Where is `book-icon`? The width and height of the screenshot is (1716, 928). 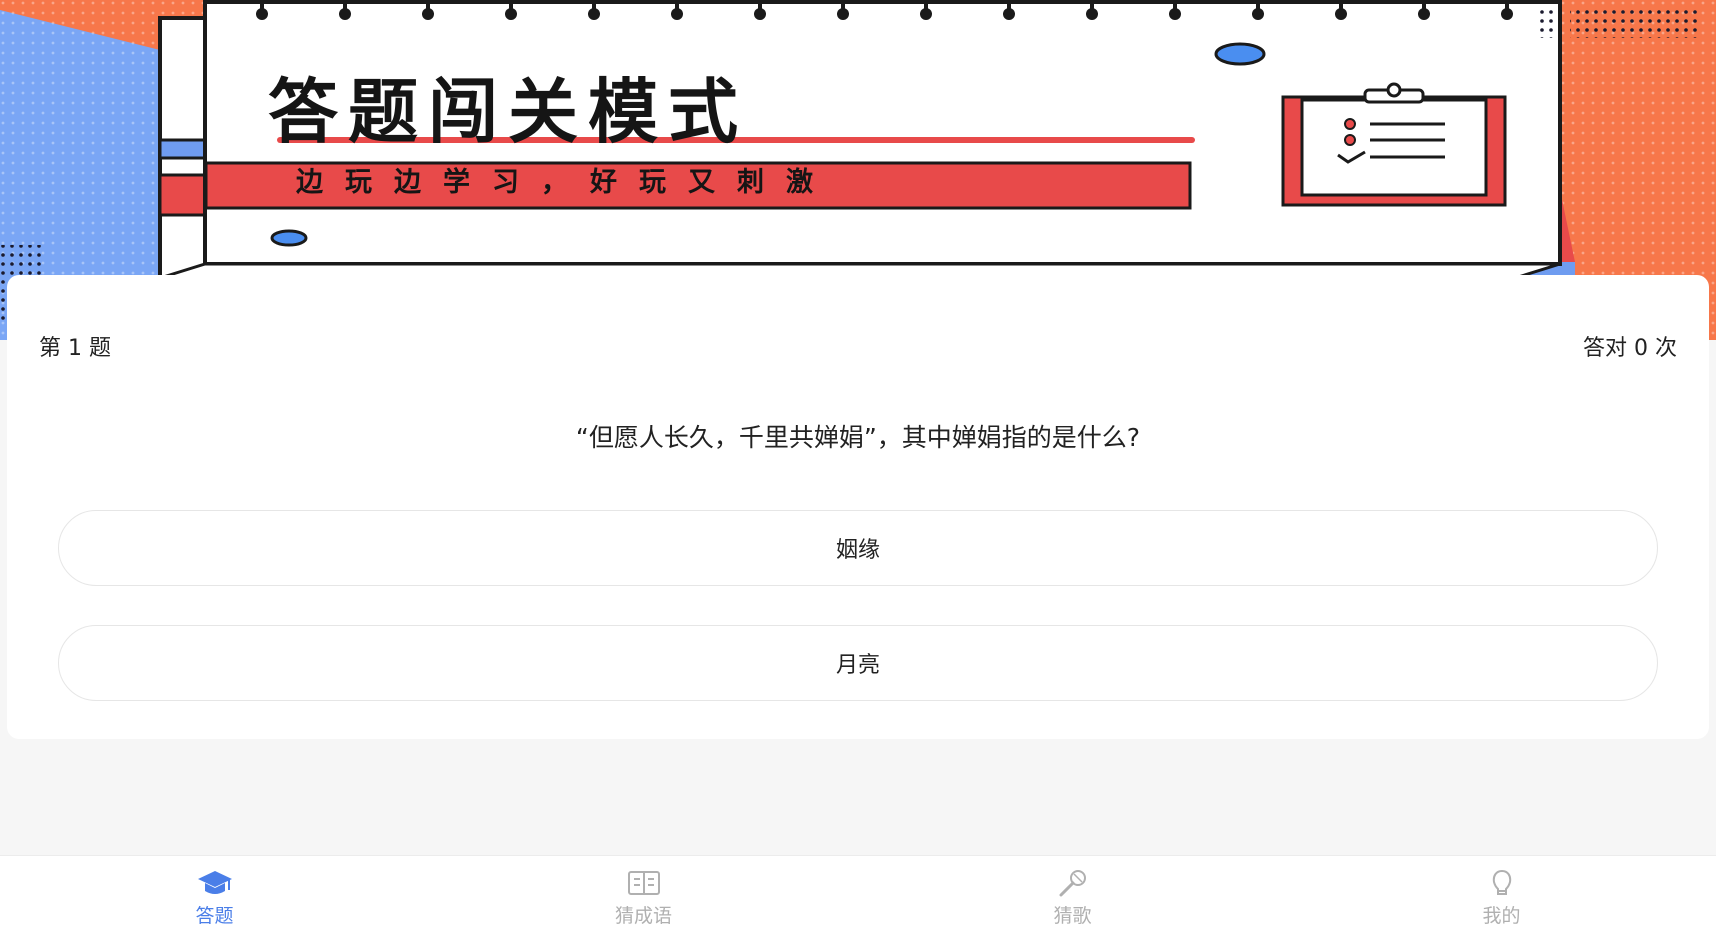
book-icon is located at coordinates (644, 883).